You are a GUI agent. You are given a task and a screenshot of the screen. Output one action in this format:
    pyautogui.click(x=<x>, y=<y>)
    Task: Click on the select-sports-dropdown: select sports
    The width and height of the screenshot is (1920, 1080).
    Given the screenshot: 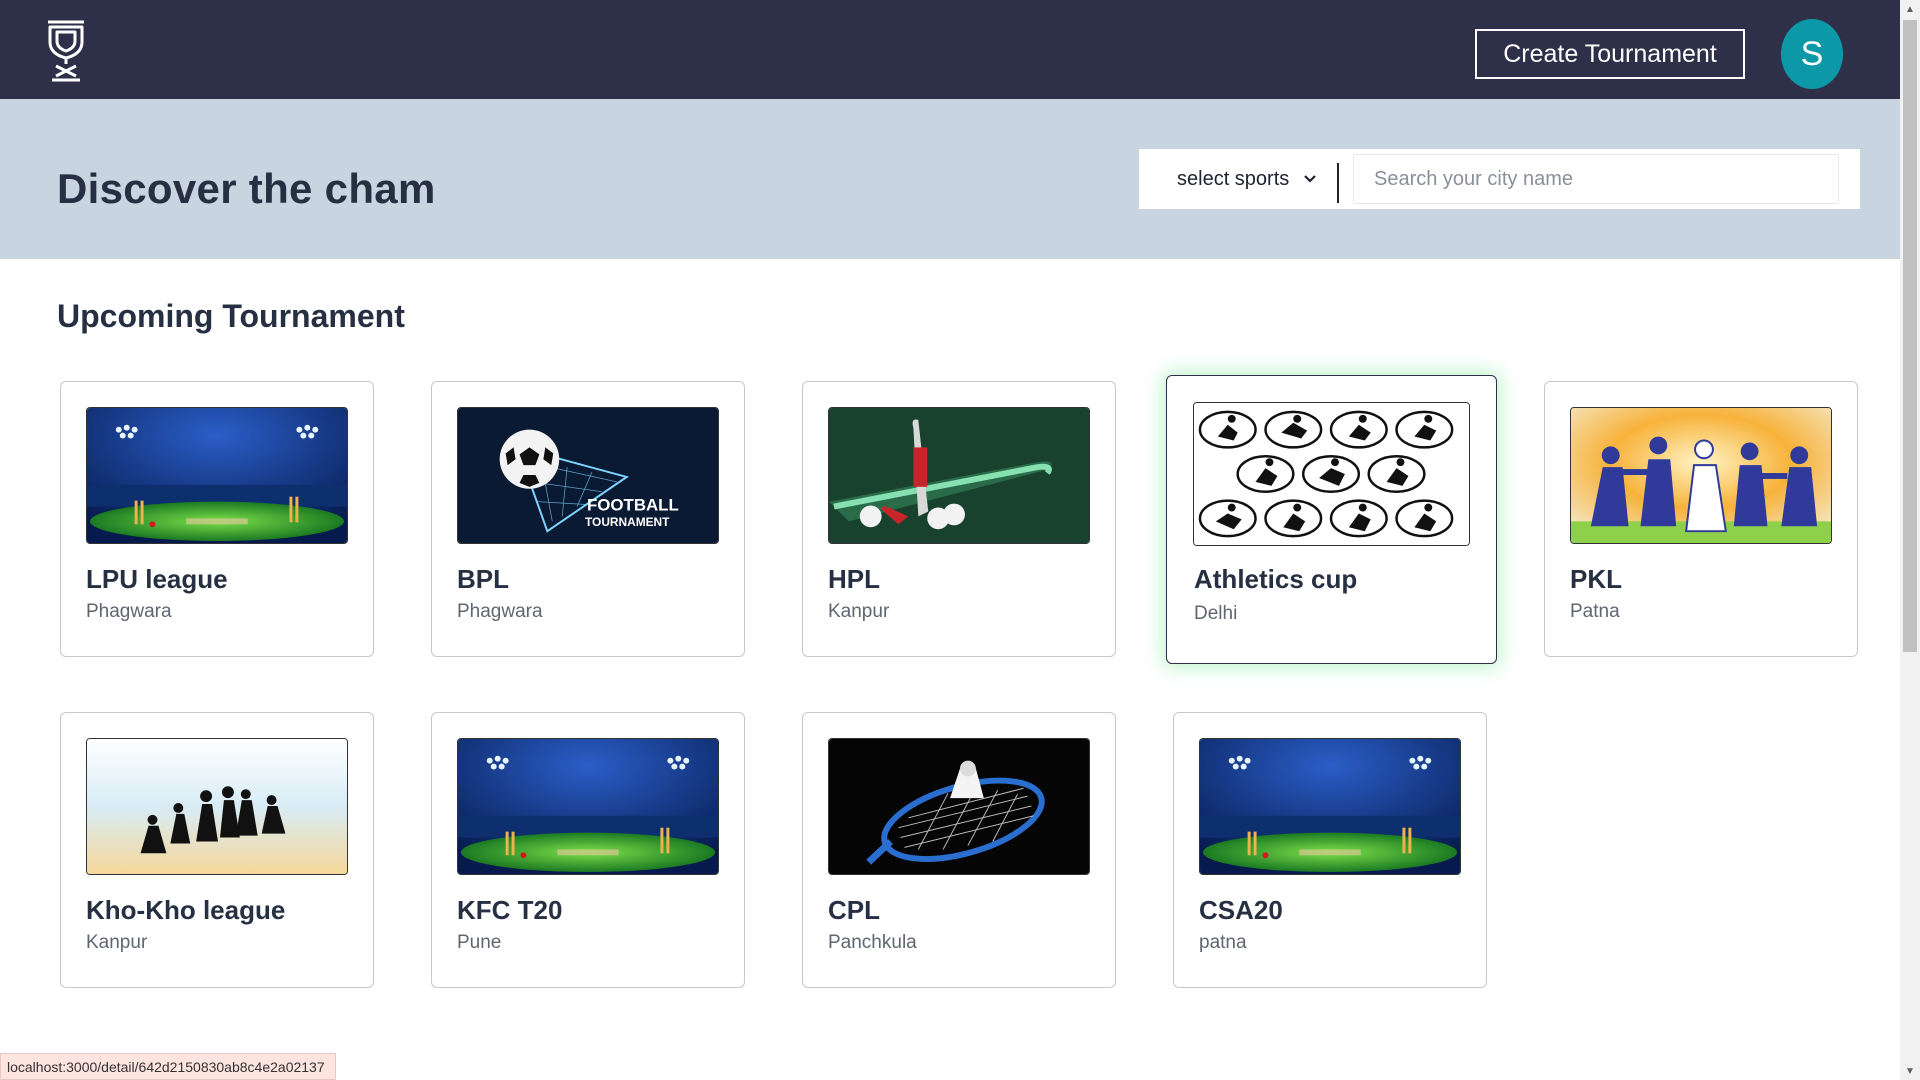 What is the action you would take?
    pyautogui.click(x=1247, y=179)
    